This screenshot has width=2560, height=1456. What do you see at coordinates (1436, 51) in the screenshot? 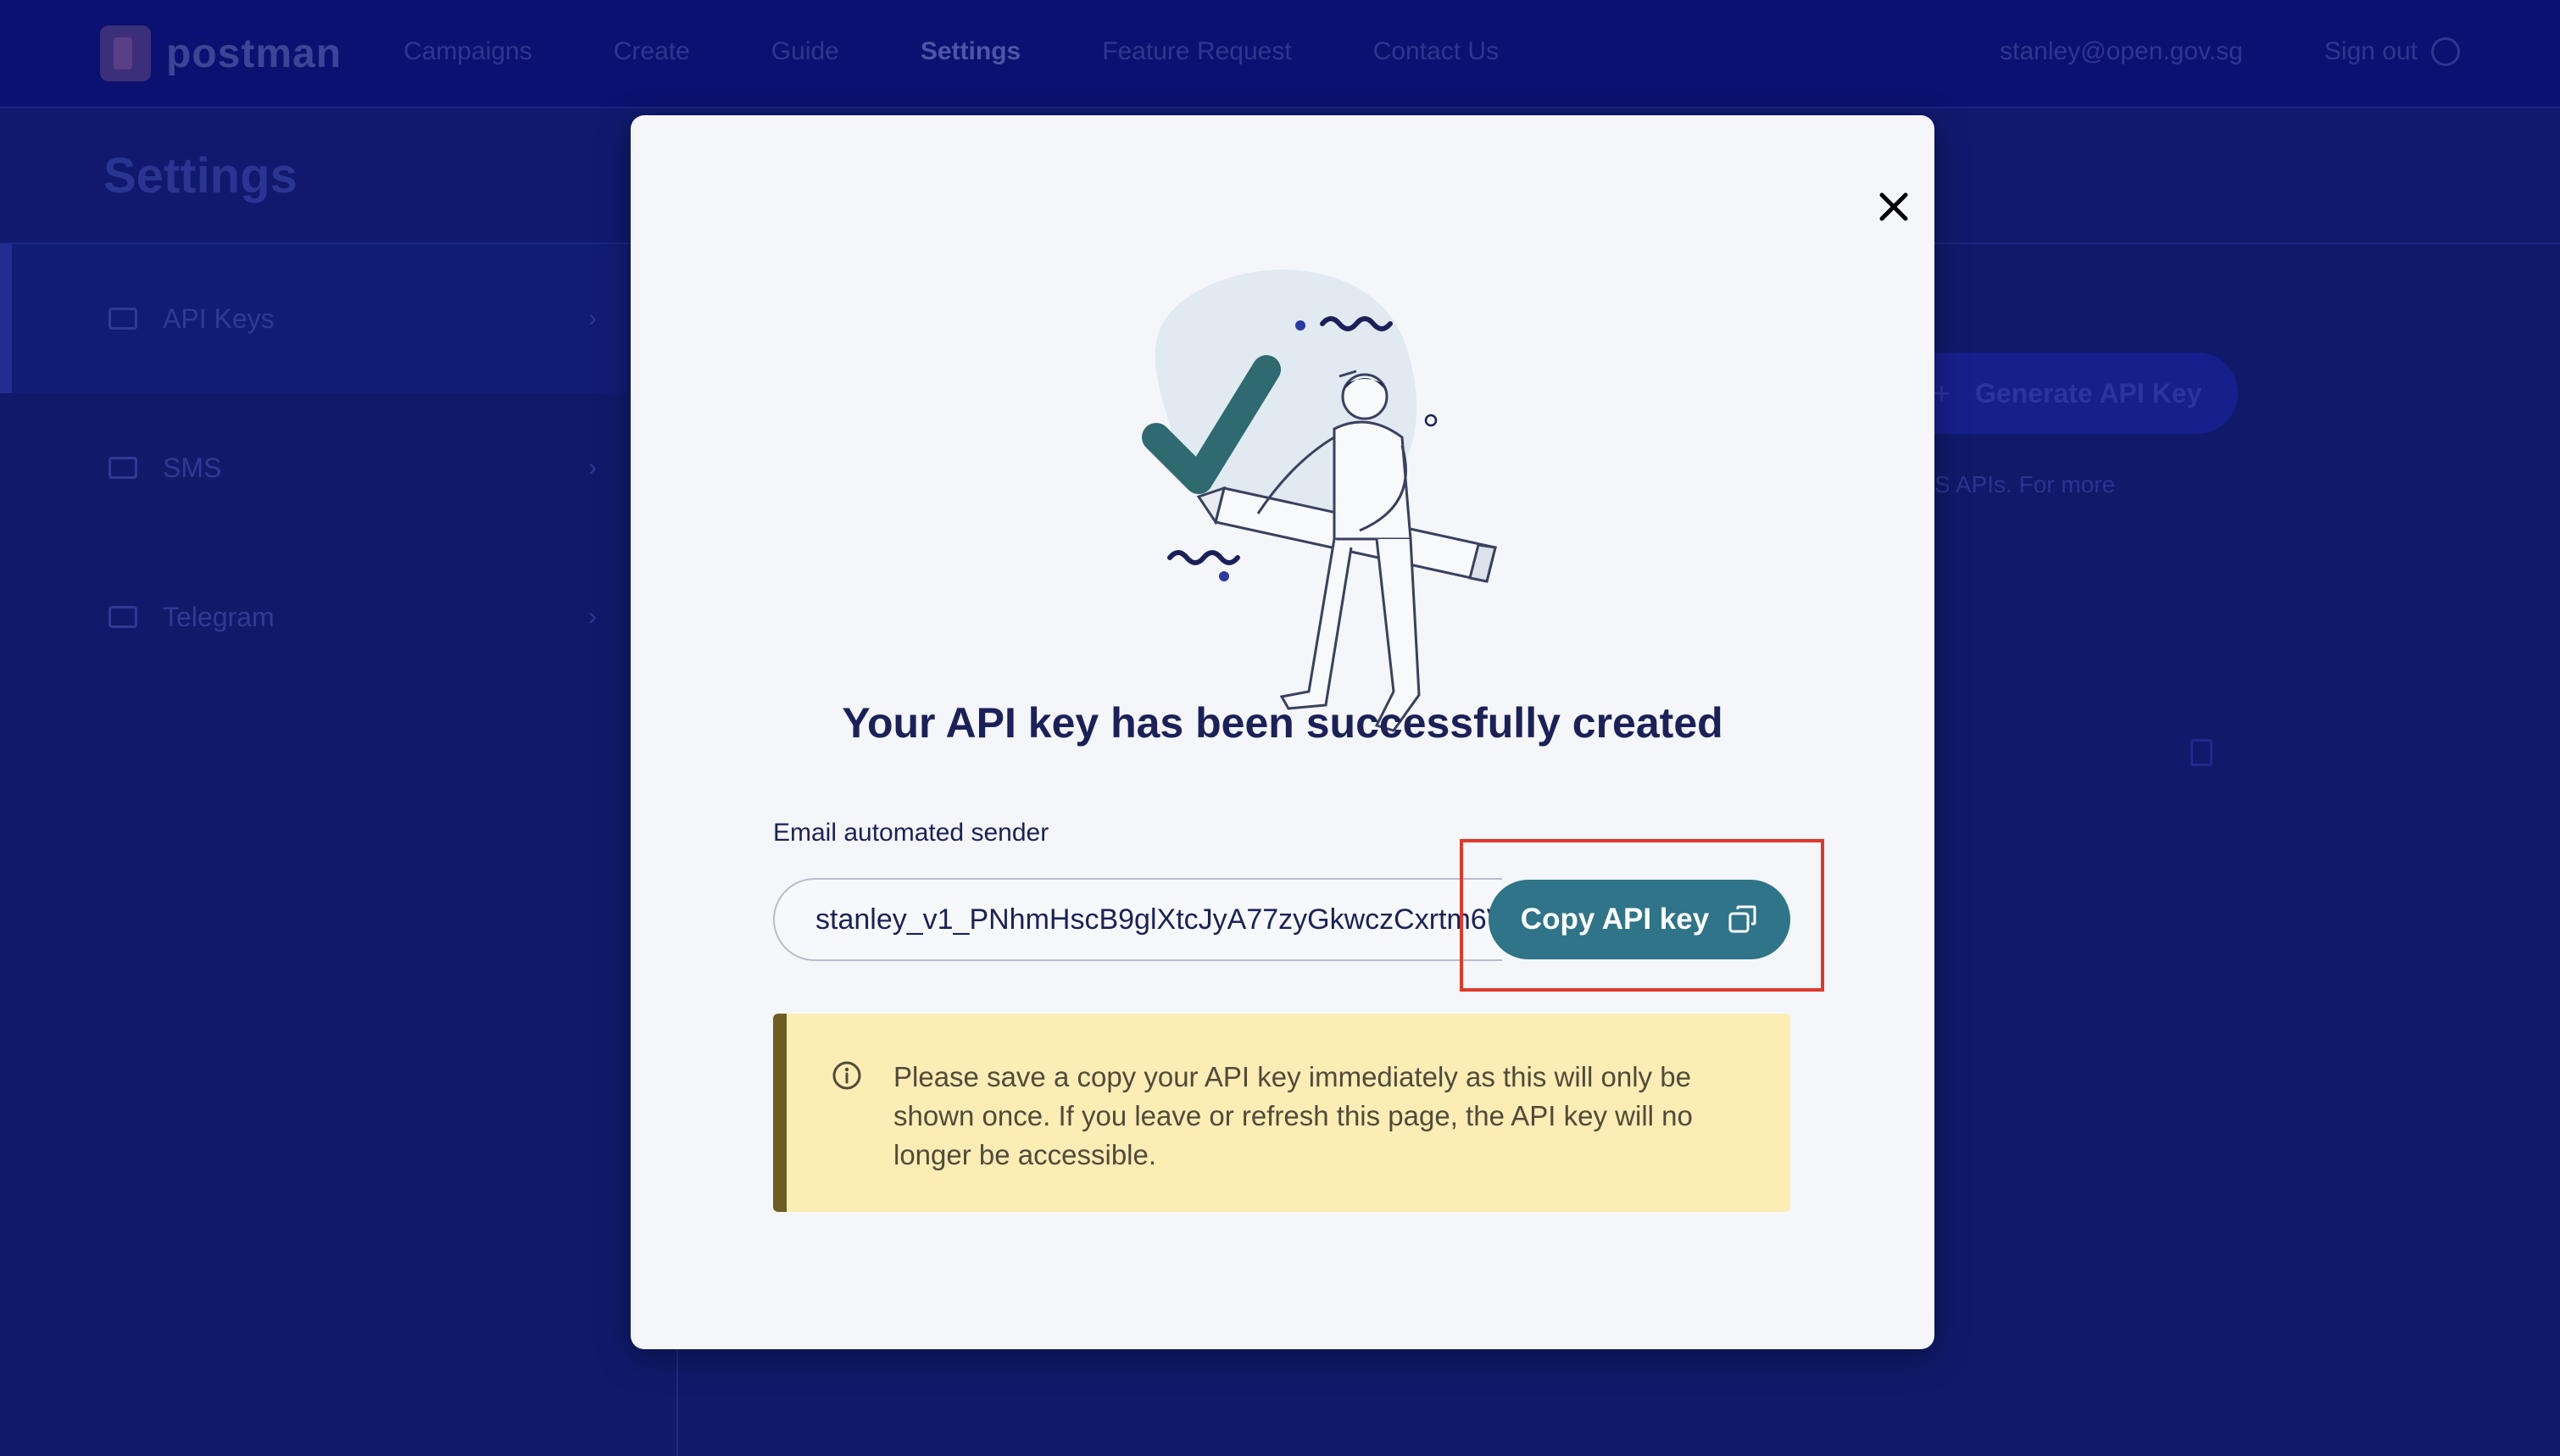
I see `nav-link-contact-us: Contact Us` at bounding box center [1436, 51].